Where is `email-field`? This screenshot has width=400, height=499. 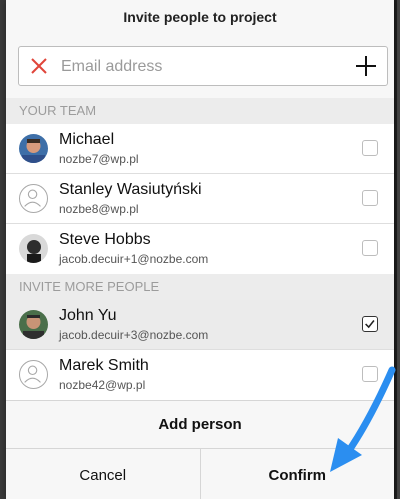 email-field is located at coordinates (203, 66).